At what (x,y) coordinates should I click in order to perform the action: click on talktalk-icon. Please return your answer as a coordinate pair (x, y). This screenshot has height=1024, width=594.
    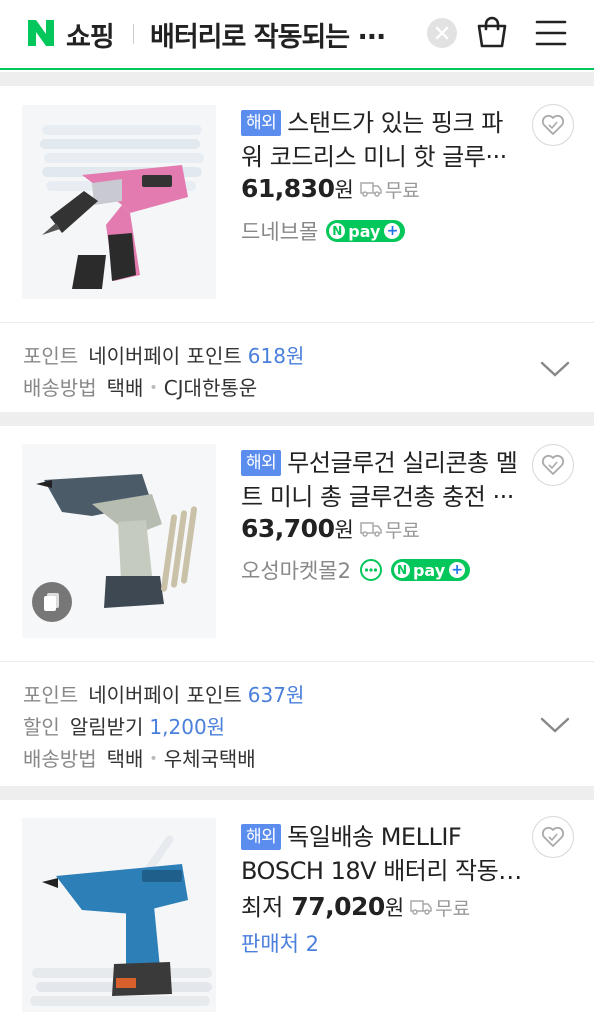
    Looking at the image, I should click on (371, 570).